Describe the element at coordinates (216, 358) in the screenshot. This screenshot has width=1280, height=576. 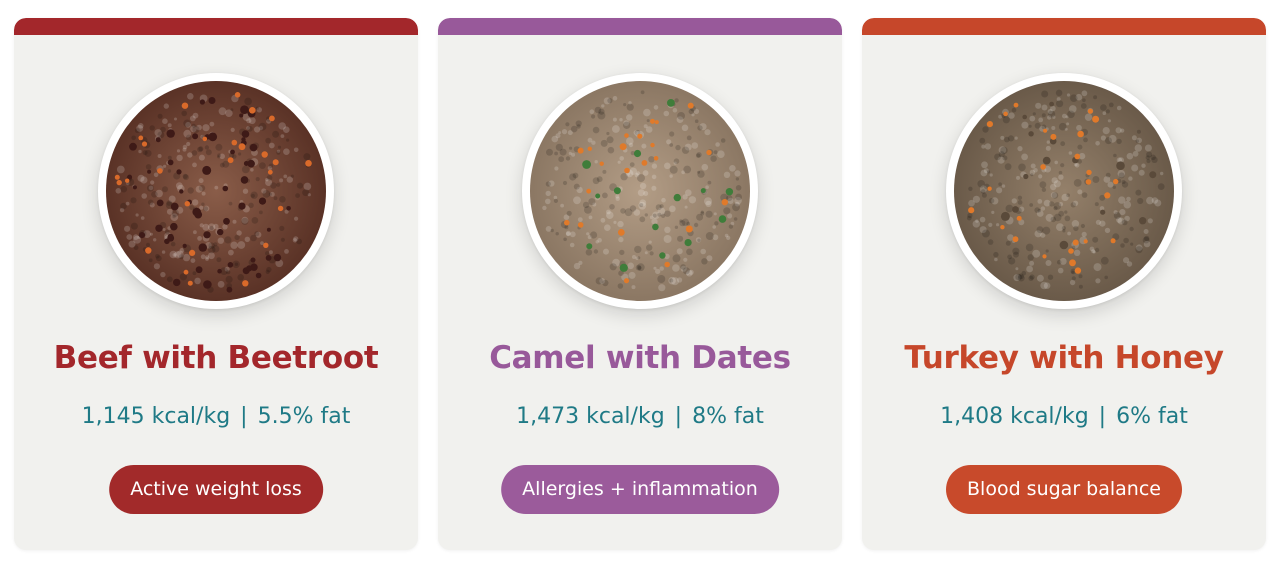
I see `product-title: Beef with Beetroot` at that location.